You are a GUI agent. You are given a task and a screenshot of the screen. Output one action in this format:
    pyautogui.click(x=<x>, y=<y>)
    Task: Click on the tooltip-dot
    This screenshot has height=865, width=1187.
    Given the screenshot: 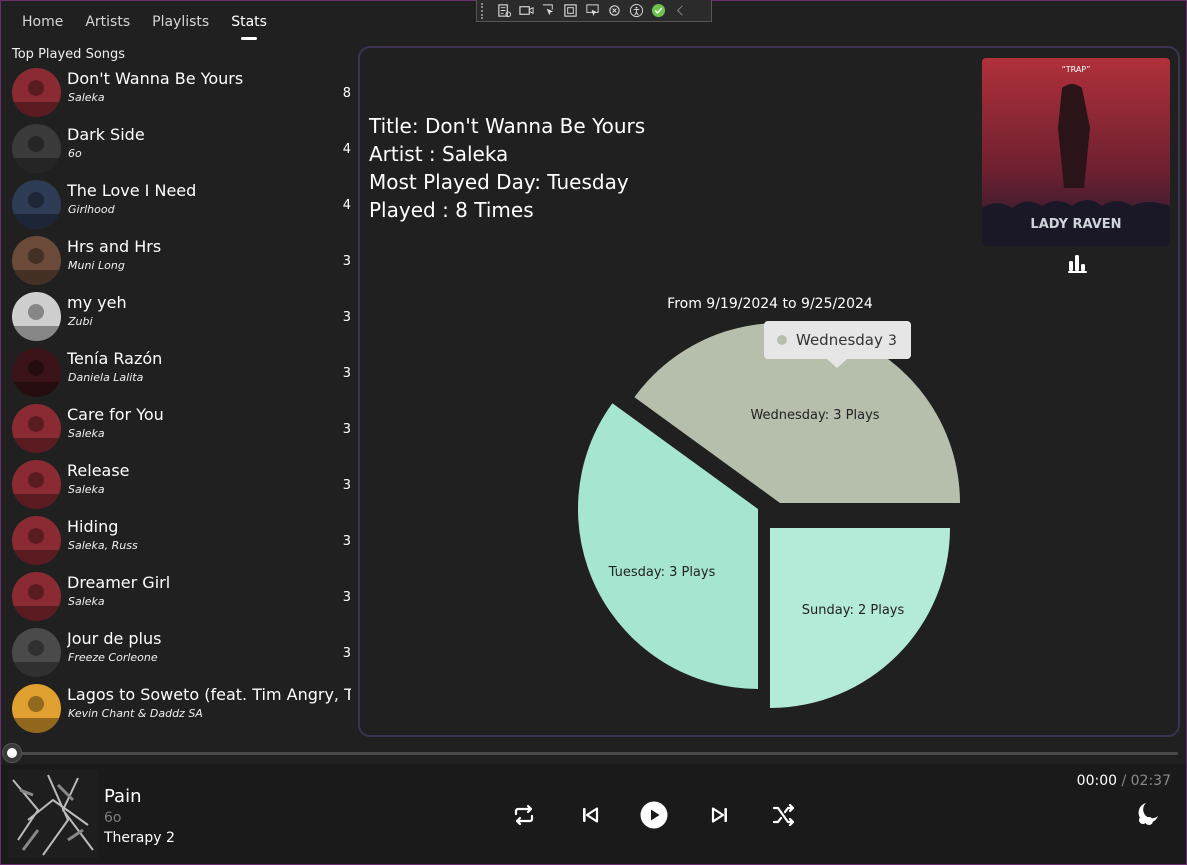 What is the action you would take?
    pyautogui.click(x=782, y=340)
    